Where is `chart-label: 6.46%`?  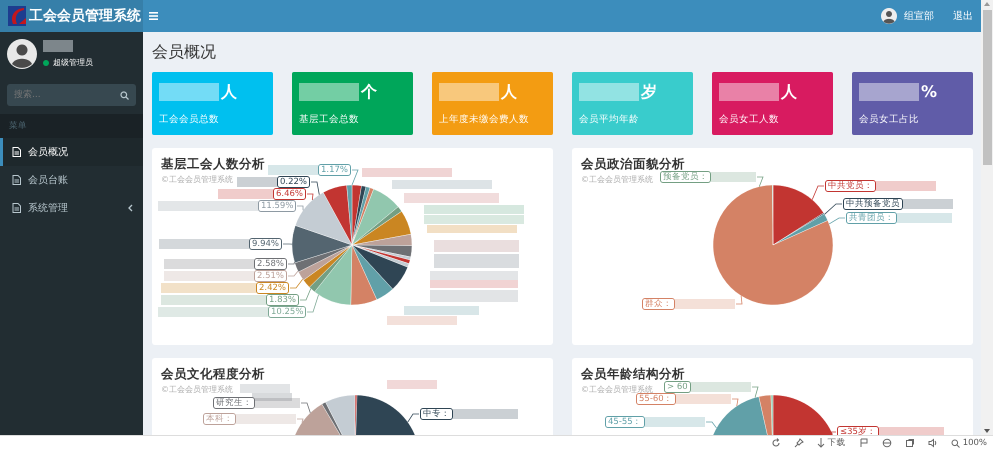 chart-label: 6.46% is located at coordinates (289, 194).